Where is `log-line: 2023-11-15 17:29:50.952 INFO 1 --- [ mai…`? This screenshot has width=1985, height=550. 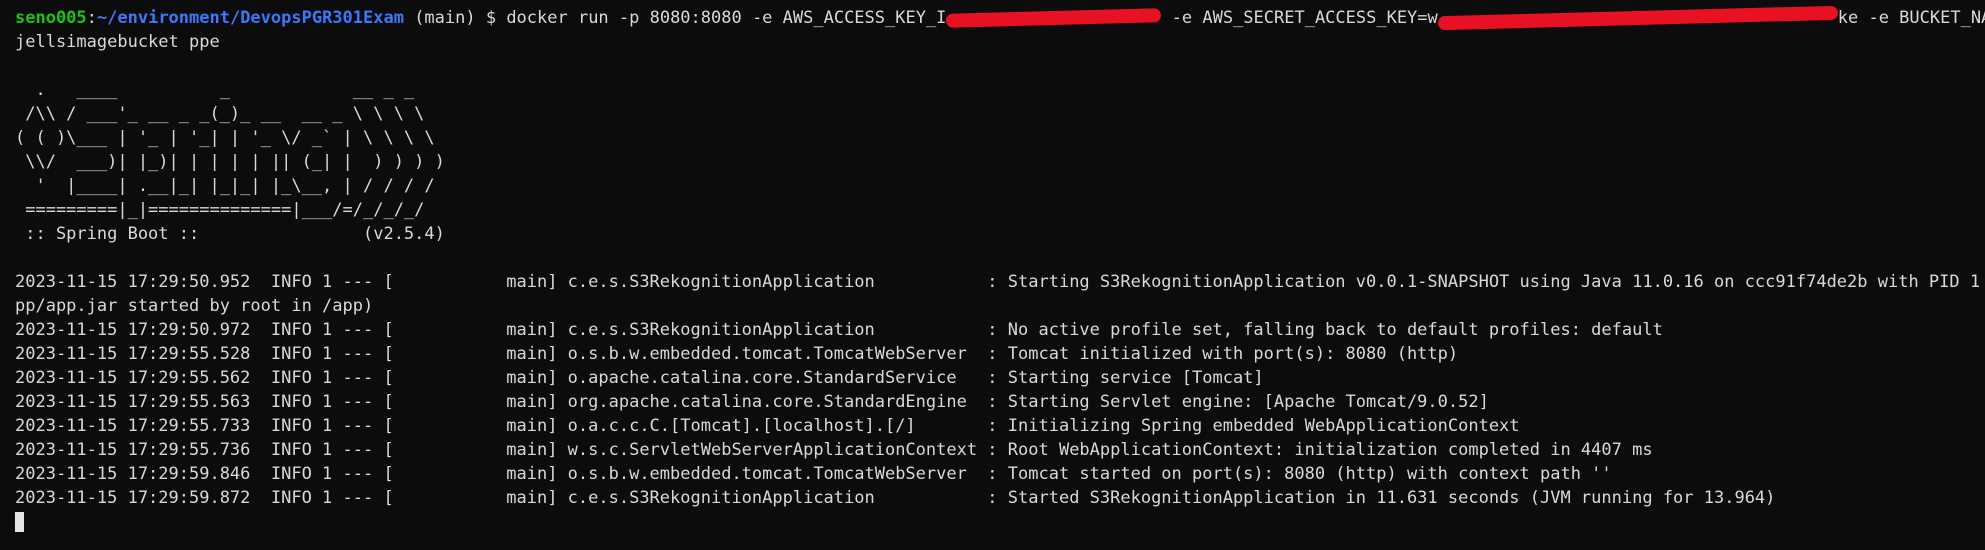 log-line: 2023-11-15 17:29:50.952 INFO 1 --- [ mai… is located at coordinates (1000, 282).